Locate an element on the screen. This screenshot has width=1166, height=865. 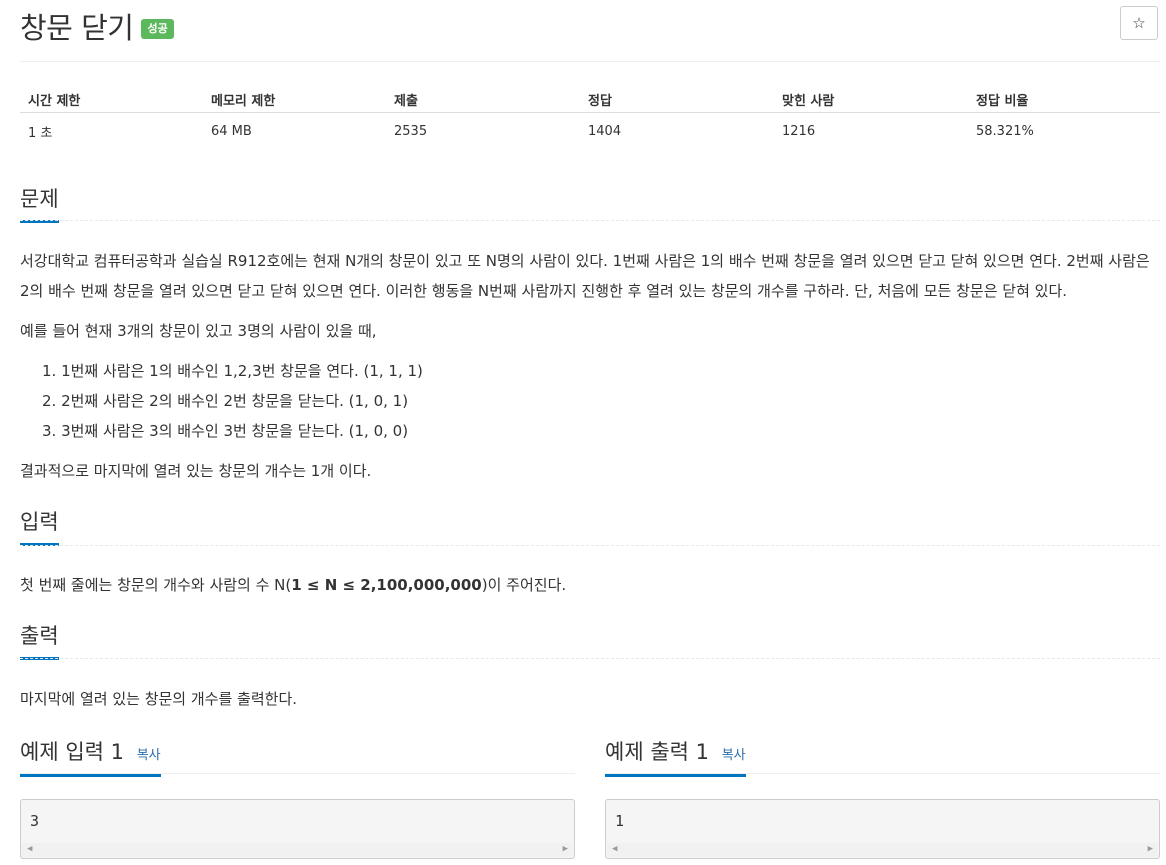
input-heading: 입력 is located at coordinates (39, 526).